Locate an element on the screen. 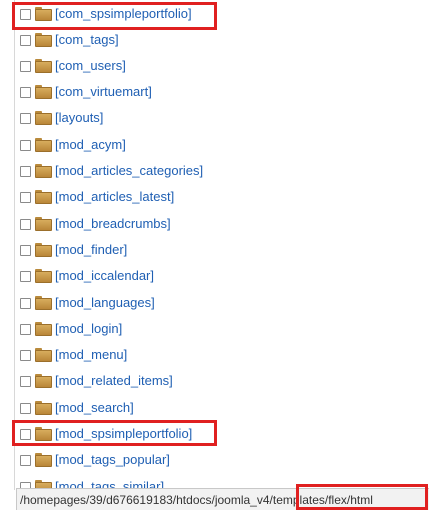 The width and height of the screenshot is (429, 510). list-item: [mod_articles_latest] is located at coordinates (97, 197).